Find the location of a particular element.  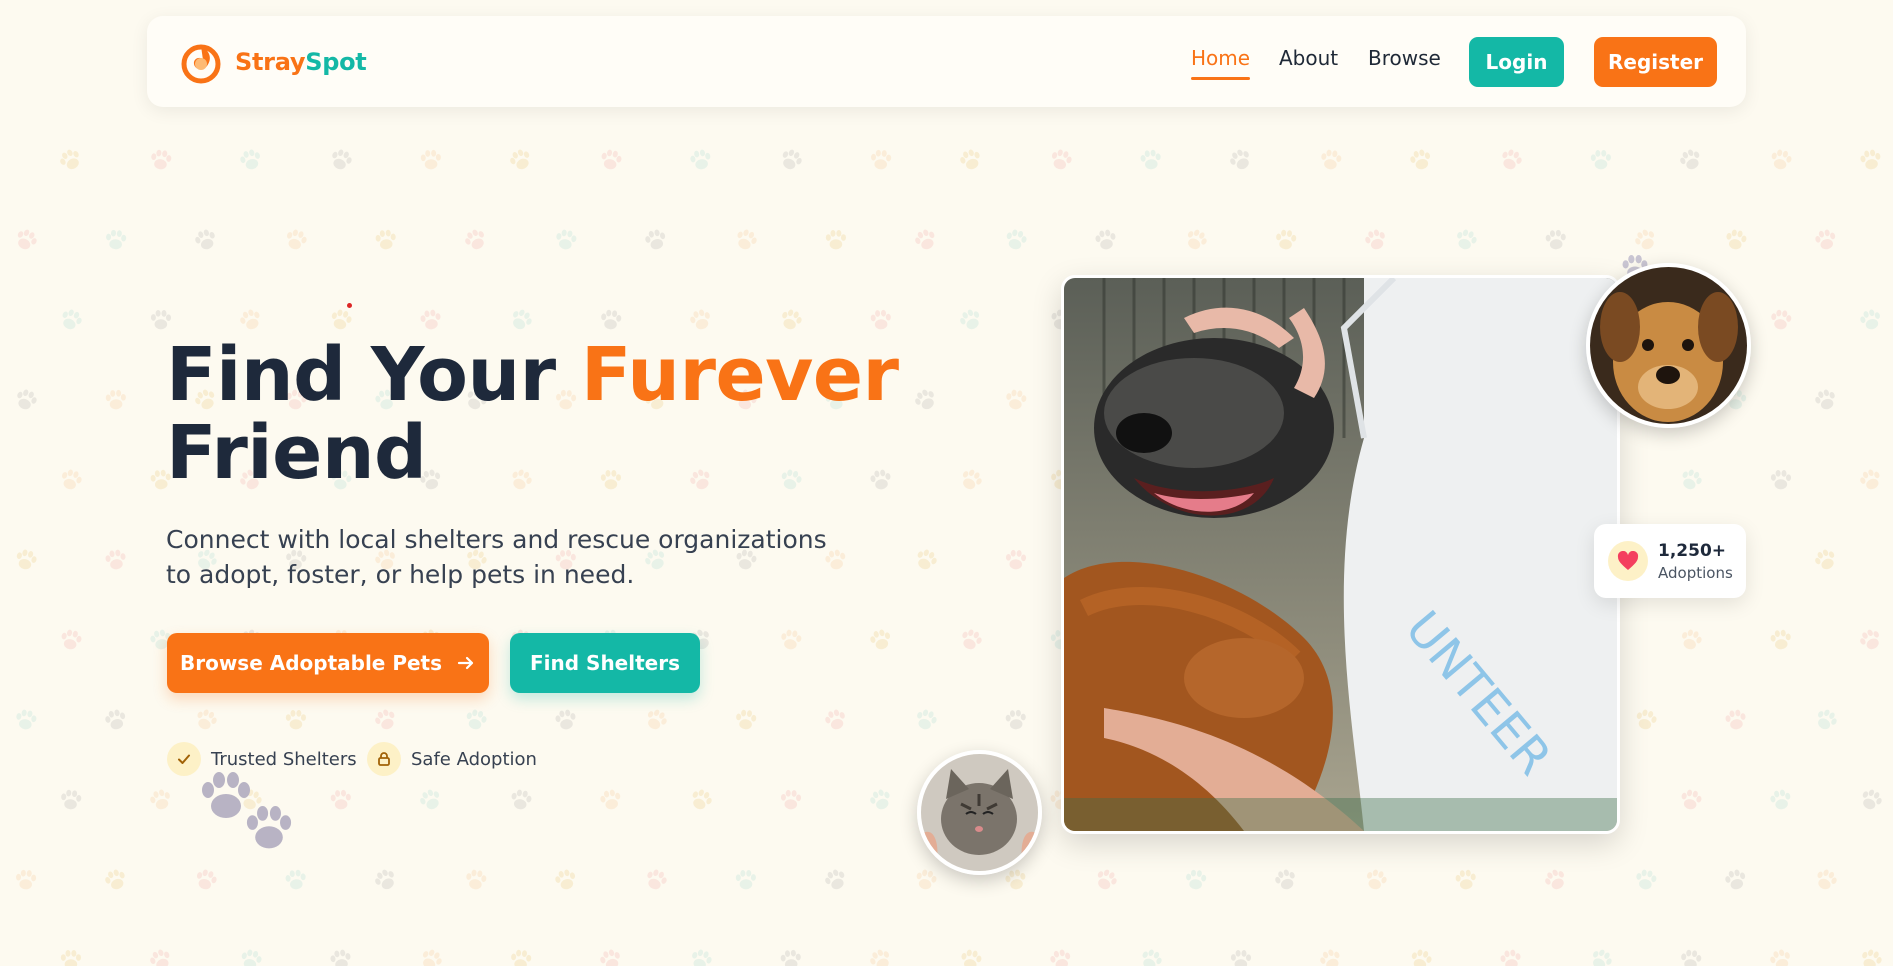

badge-safe-adoption: Safe Adoption is located at coordinates (452, 759).